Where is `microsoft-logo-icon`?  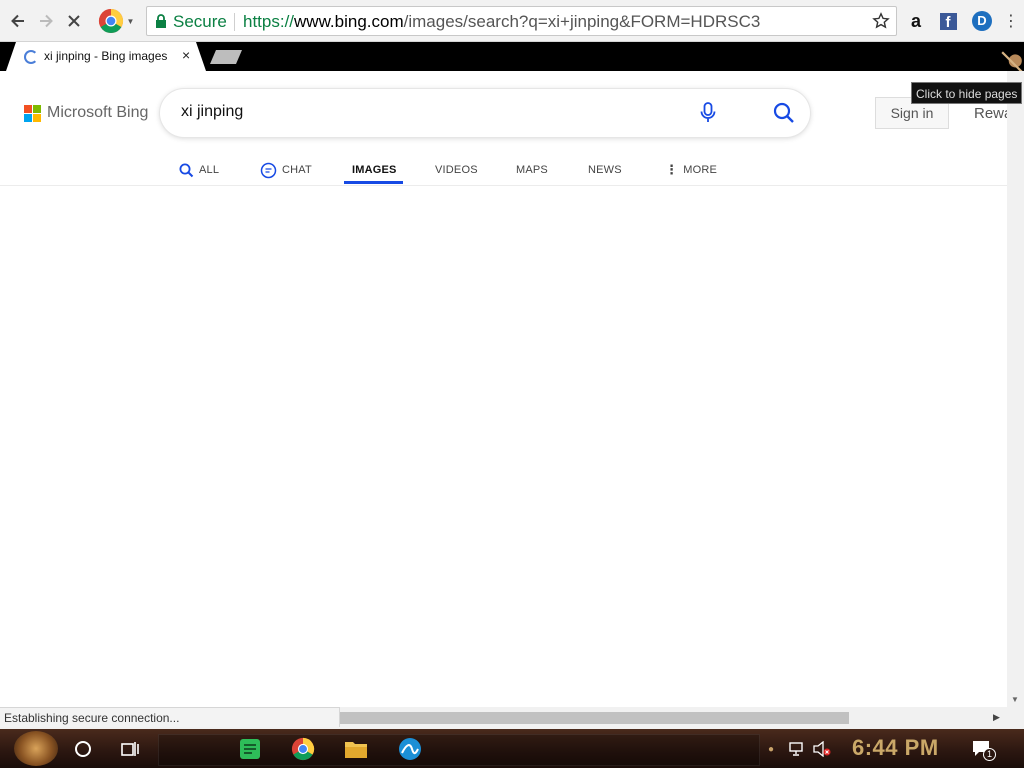 microsoft-logo-icon is located at coordinates (32, 113).